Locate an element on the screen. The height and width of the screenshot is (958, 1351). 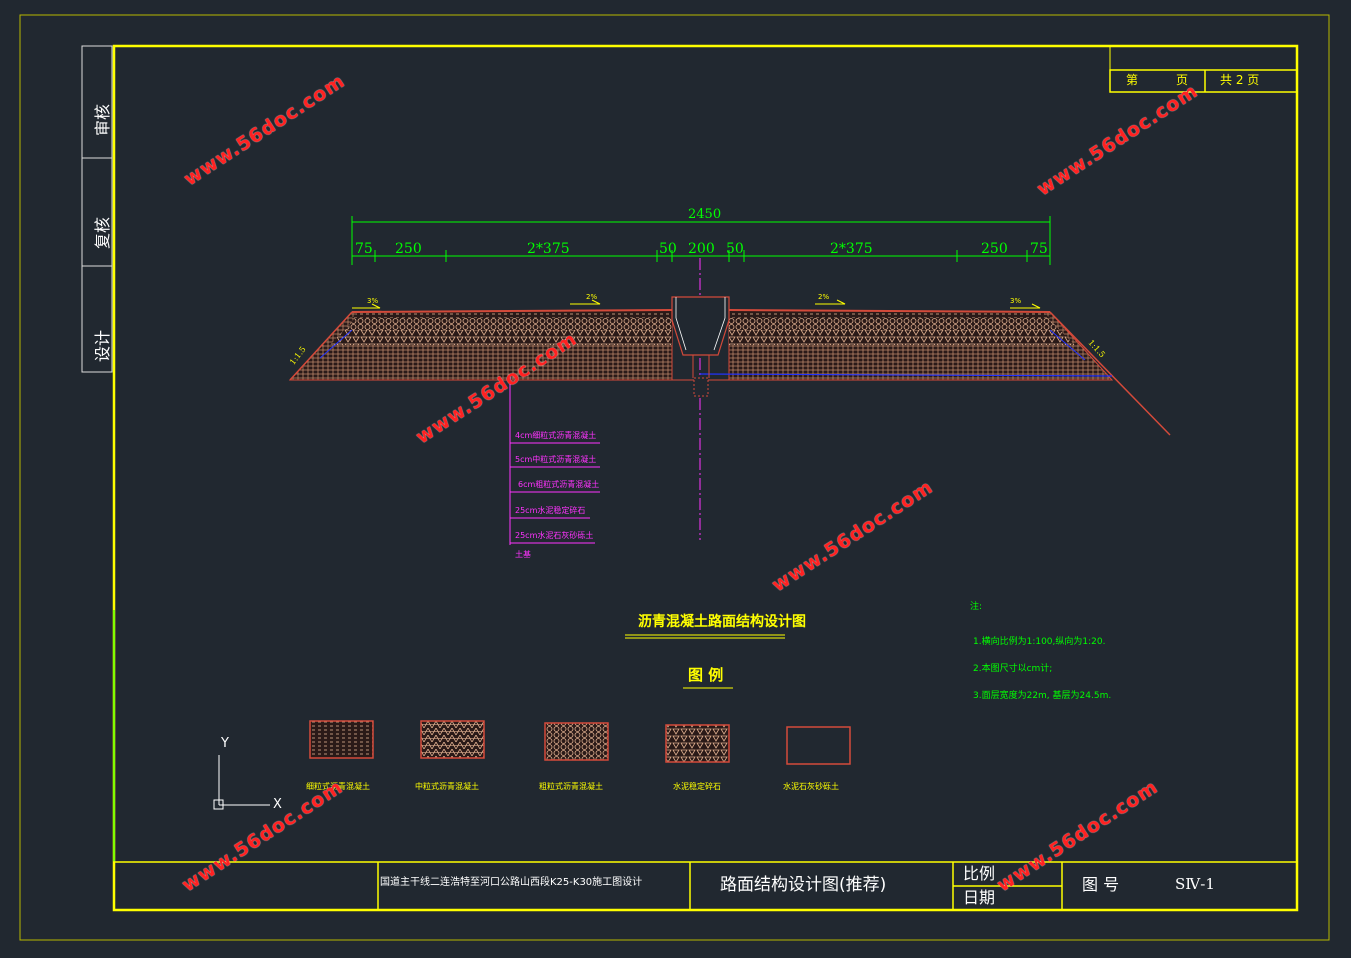
crossfall-3: 3% is located at coordinates (1016, 301).